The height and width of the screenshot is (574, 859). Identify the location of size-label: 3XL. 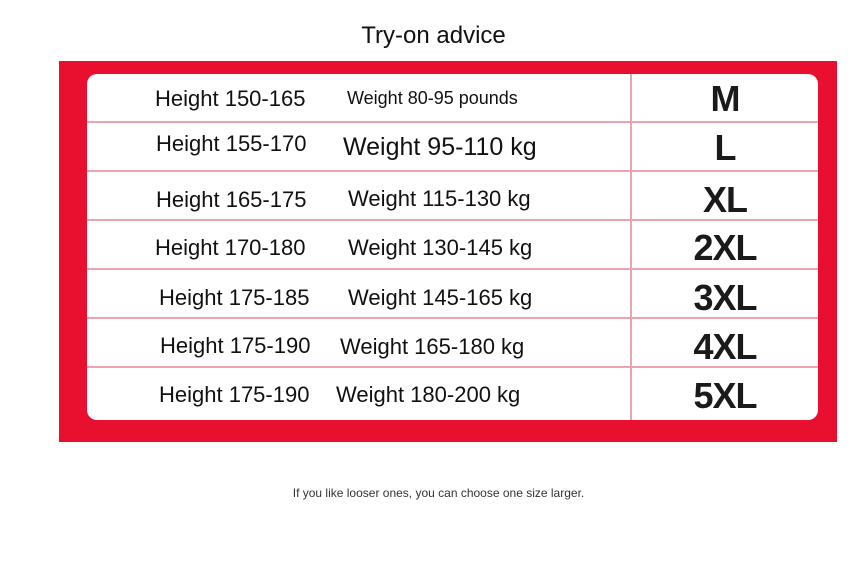
(725, 297).